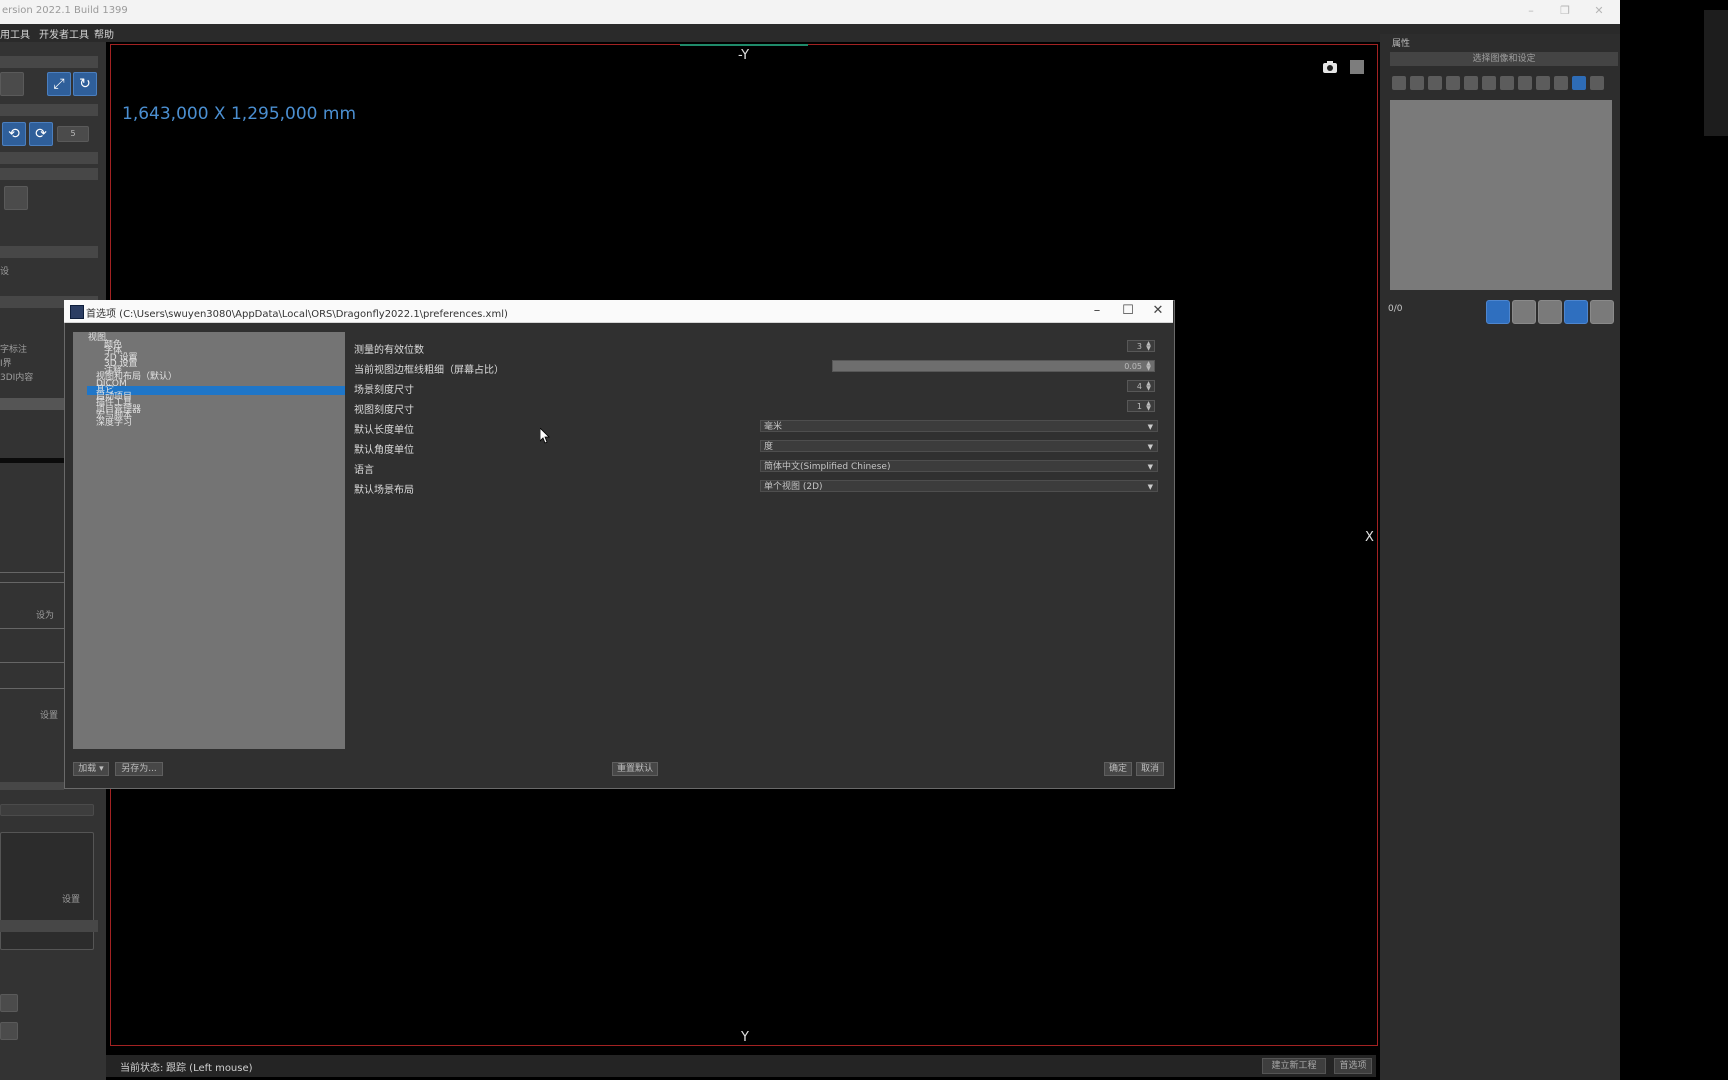  I want to click on pipette-icon, so click(1561, 83).